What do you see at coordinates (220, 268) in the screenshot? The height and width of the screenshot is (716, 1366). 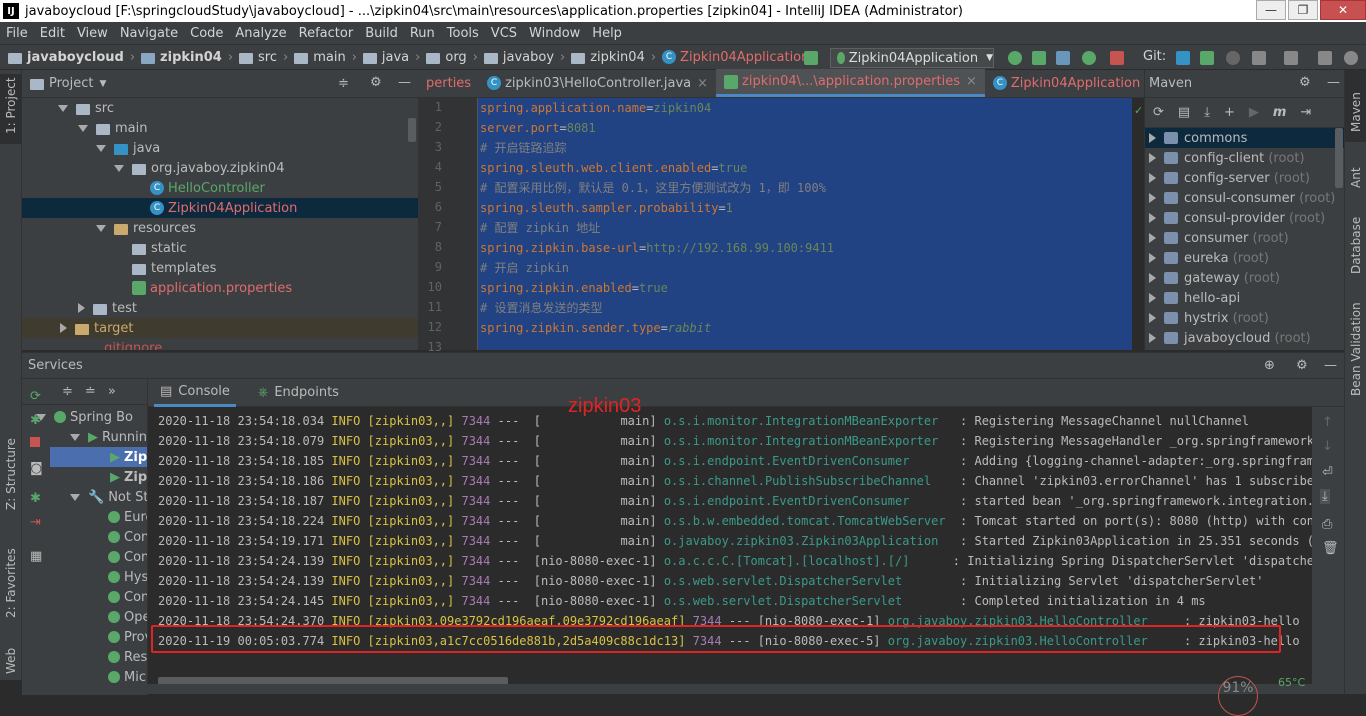 I see `tree-item-templates: templates` at bounding box center [220, 268].